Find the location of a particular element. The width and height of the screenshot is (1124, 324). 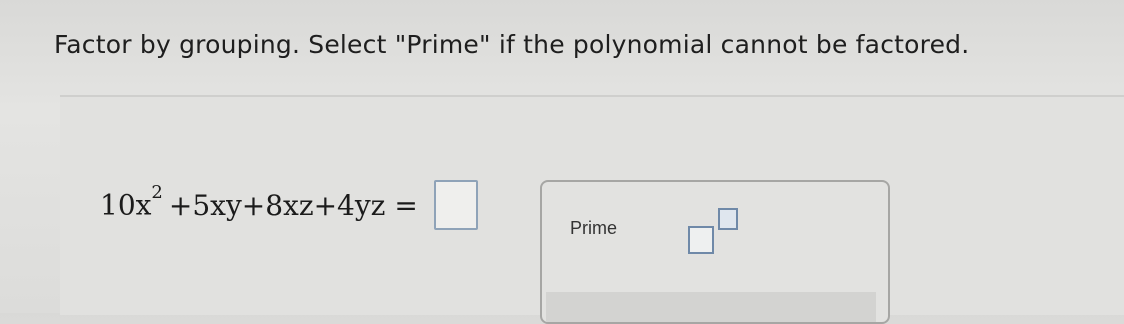

answer-input is located at coordinates (455, 205).